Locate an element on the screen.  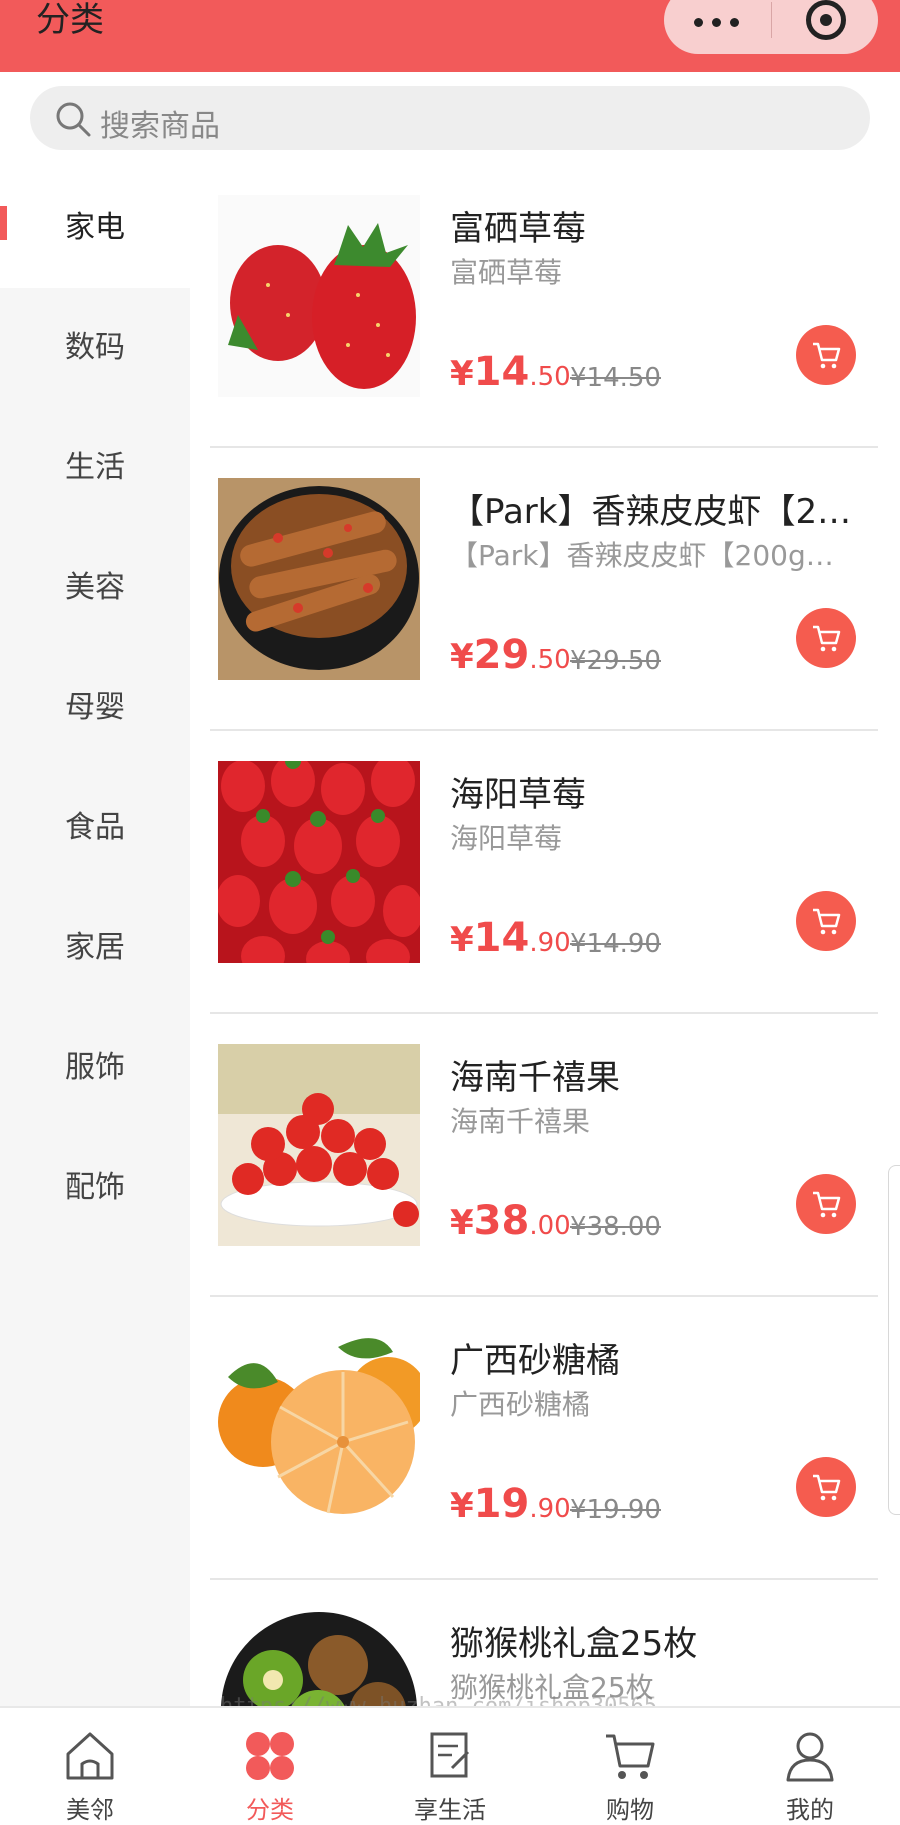
product-card: 海南千禧果 海南千禧果 ¥38.00 ¥38.00 is located at coordinates (544, 1155).